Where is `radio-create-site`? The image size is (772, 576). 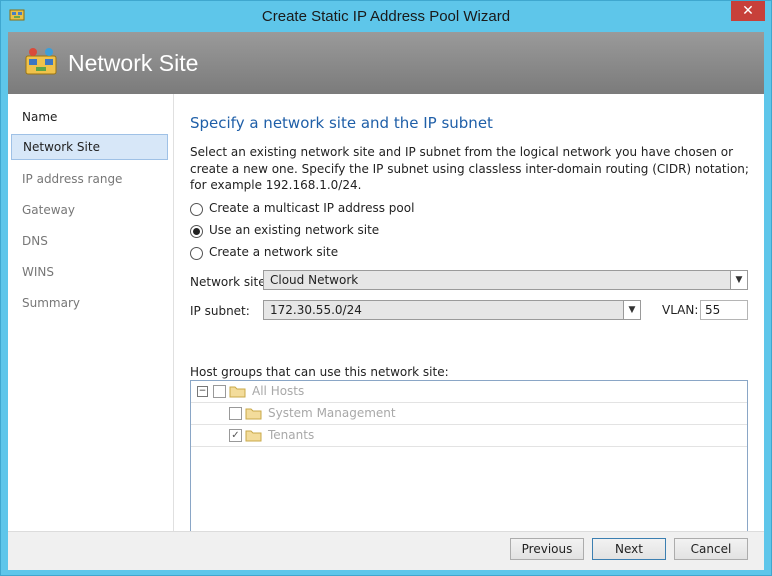
radio-create-site is located at coordinates (196, 253).